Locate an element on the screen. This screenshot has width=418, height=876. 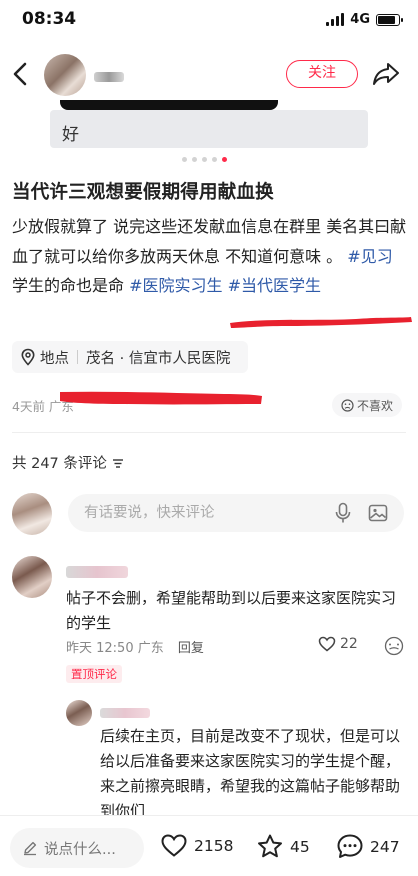
comment-compose-row: 有话要说，快来评论 is located at coordinates (209, 514).